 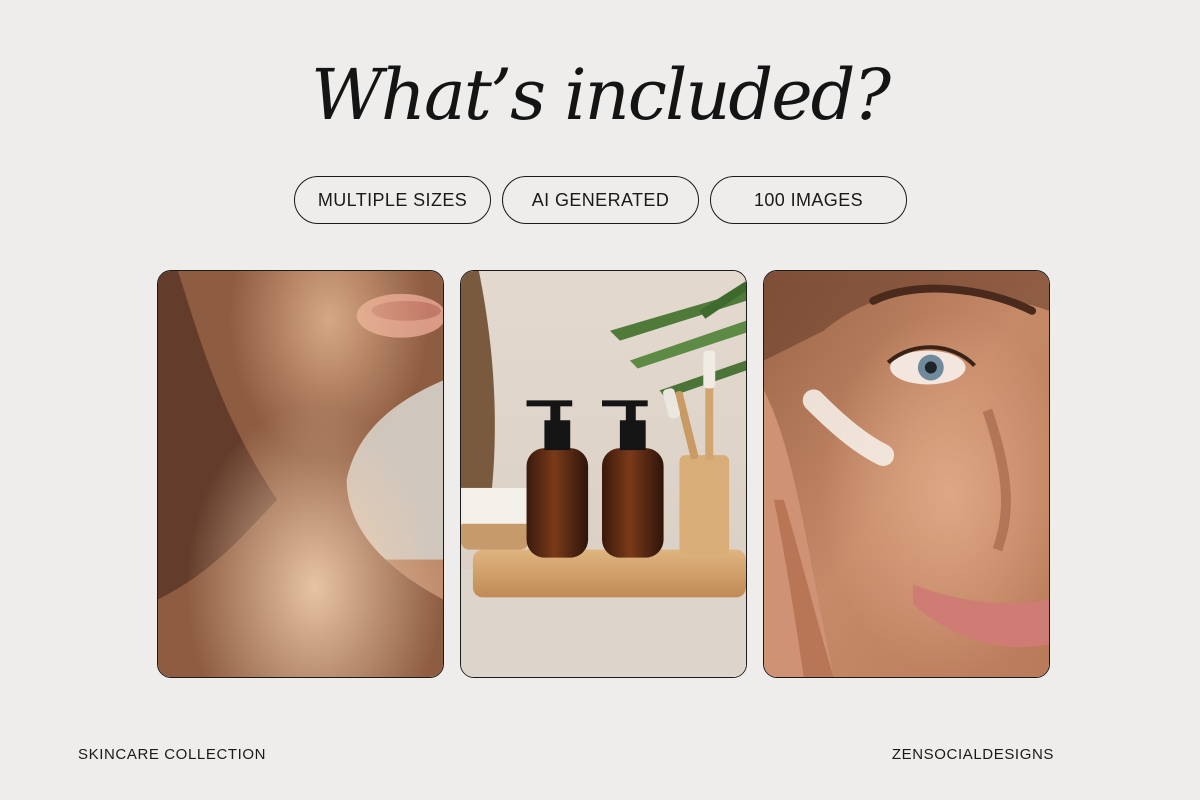 I want to click on face-cream-image, so click(x=906, y=474).